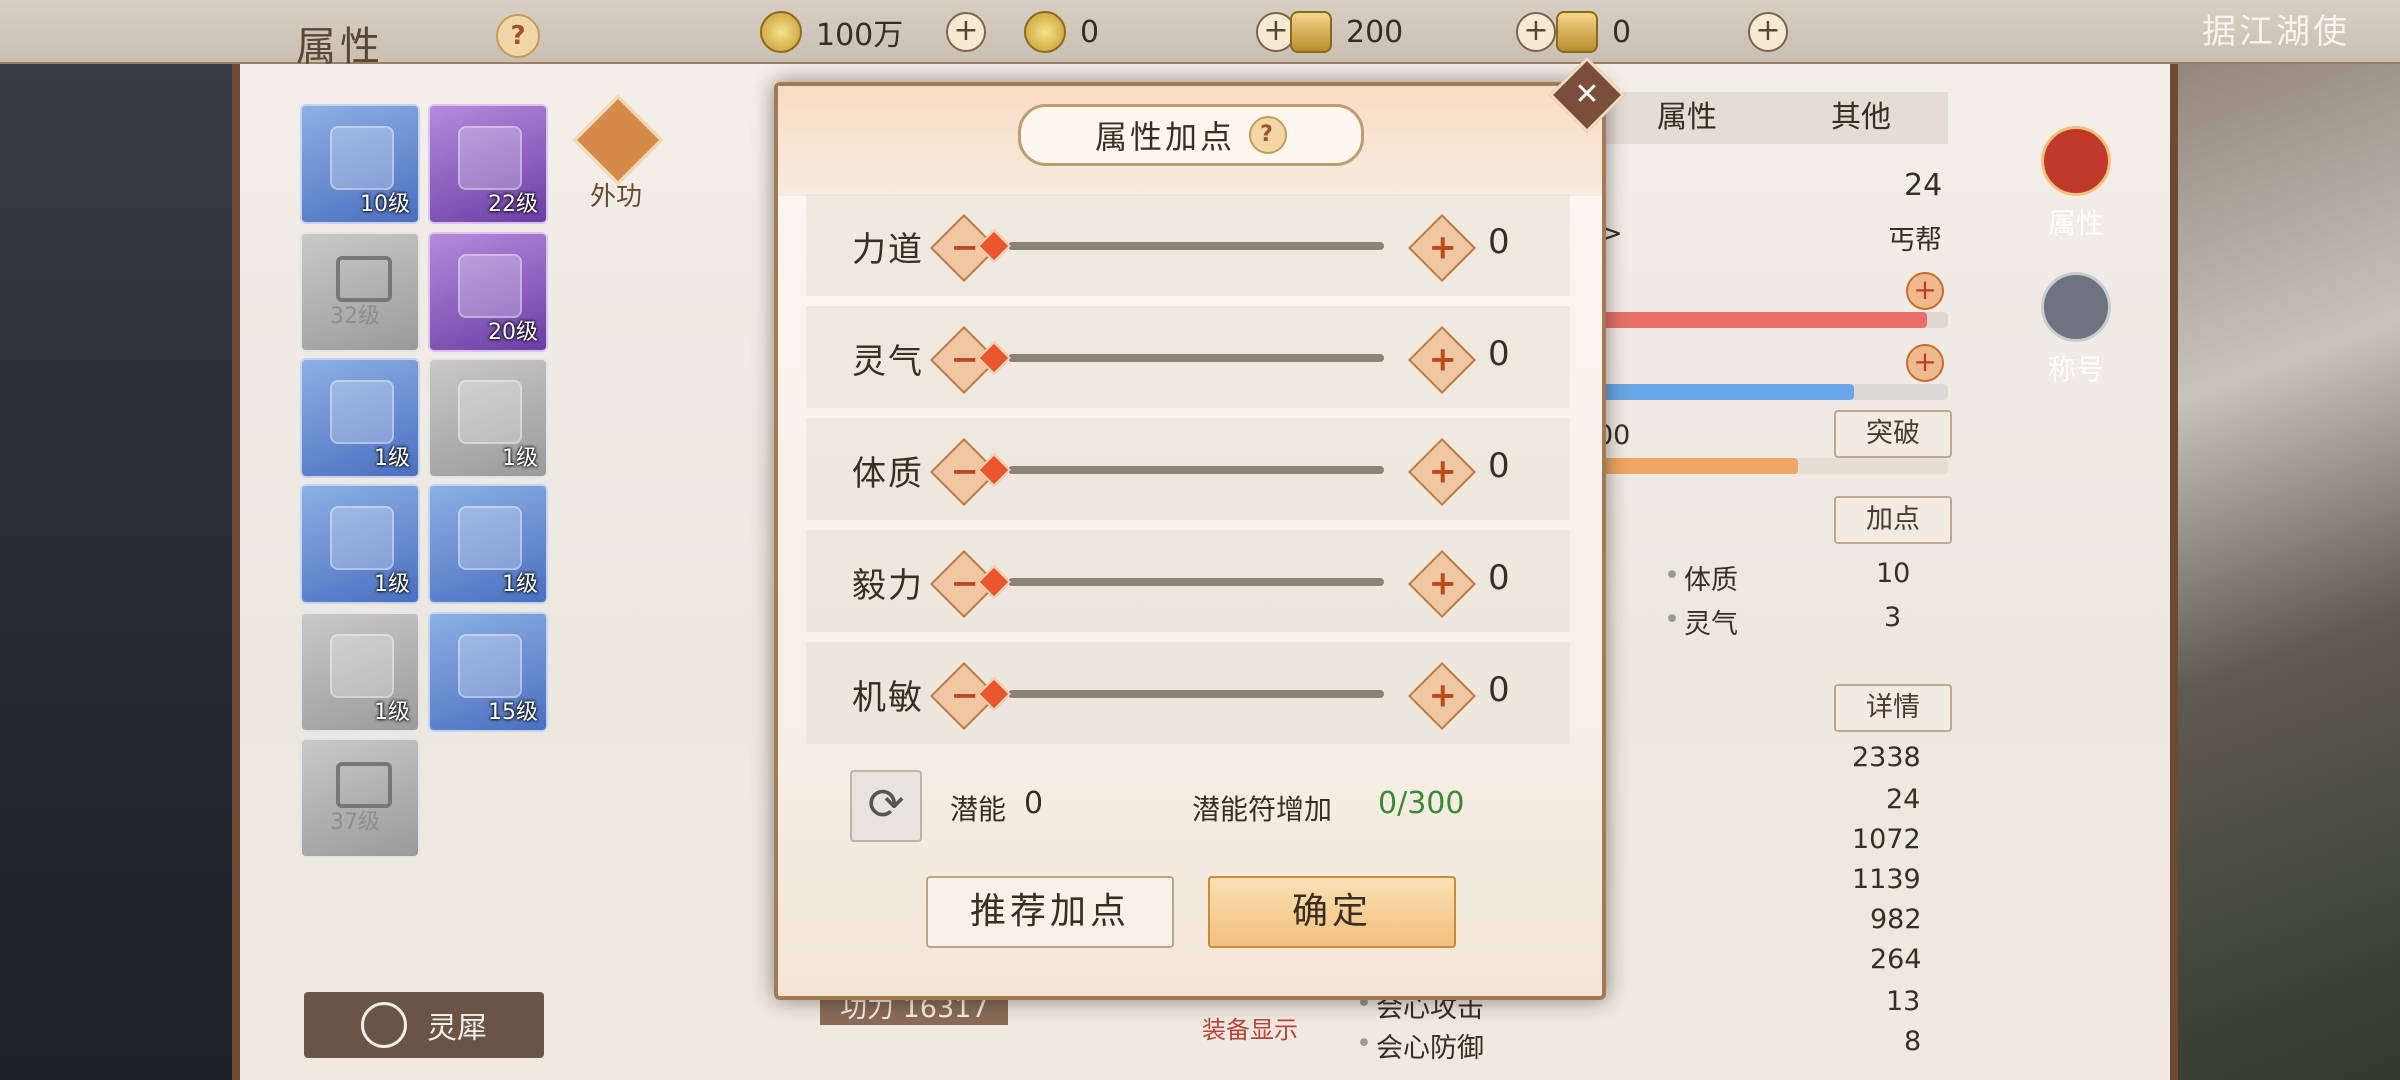 The height and width of the screenshot is (1080, 2400). What do you see at coordinates (1164, 137) in the screenshot?
I see `dialog-title-text: 属性加点` at bounding box center [1164, 137].